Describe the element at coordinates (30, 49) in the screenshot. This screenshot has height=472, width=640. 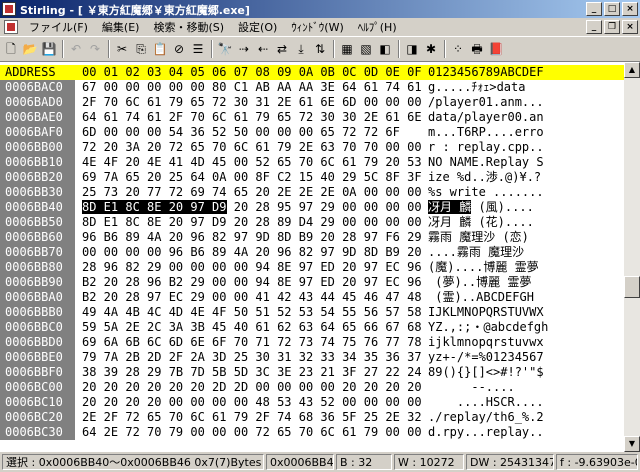
I see `open-folder-icon: 📂` at that location.